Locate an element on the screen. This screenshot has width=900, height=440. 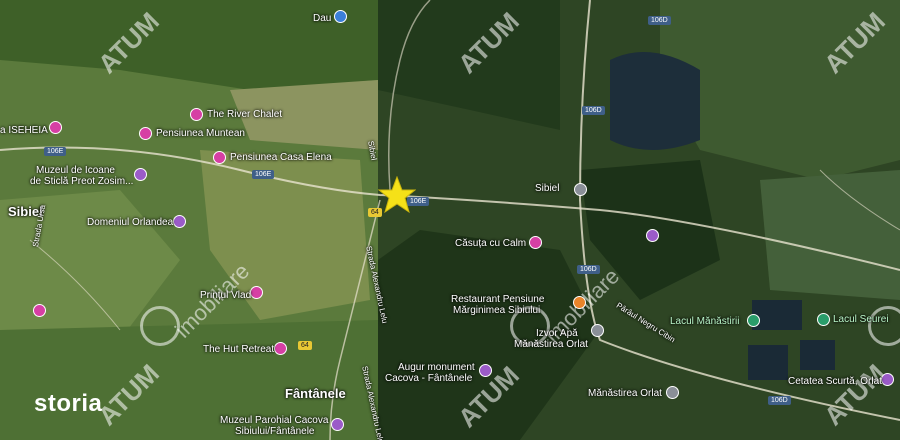
restaurant-pin-icon is located at coordinates (579, 302).